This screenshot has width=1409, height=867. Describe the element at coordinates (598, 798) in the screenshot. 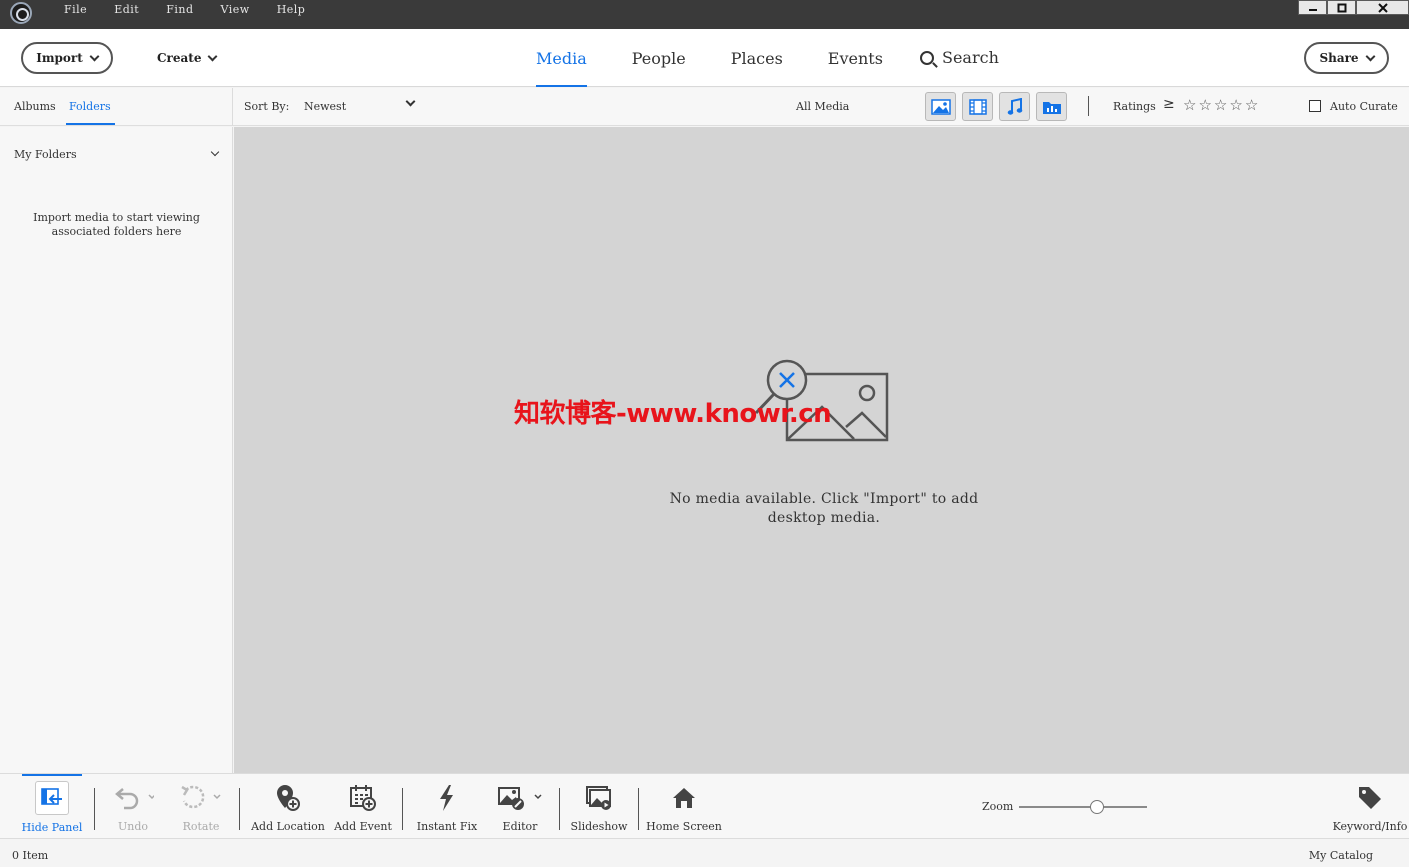

I see `slideshow-icon` at that location.